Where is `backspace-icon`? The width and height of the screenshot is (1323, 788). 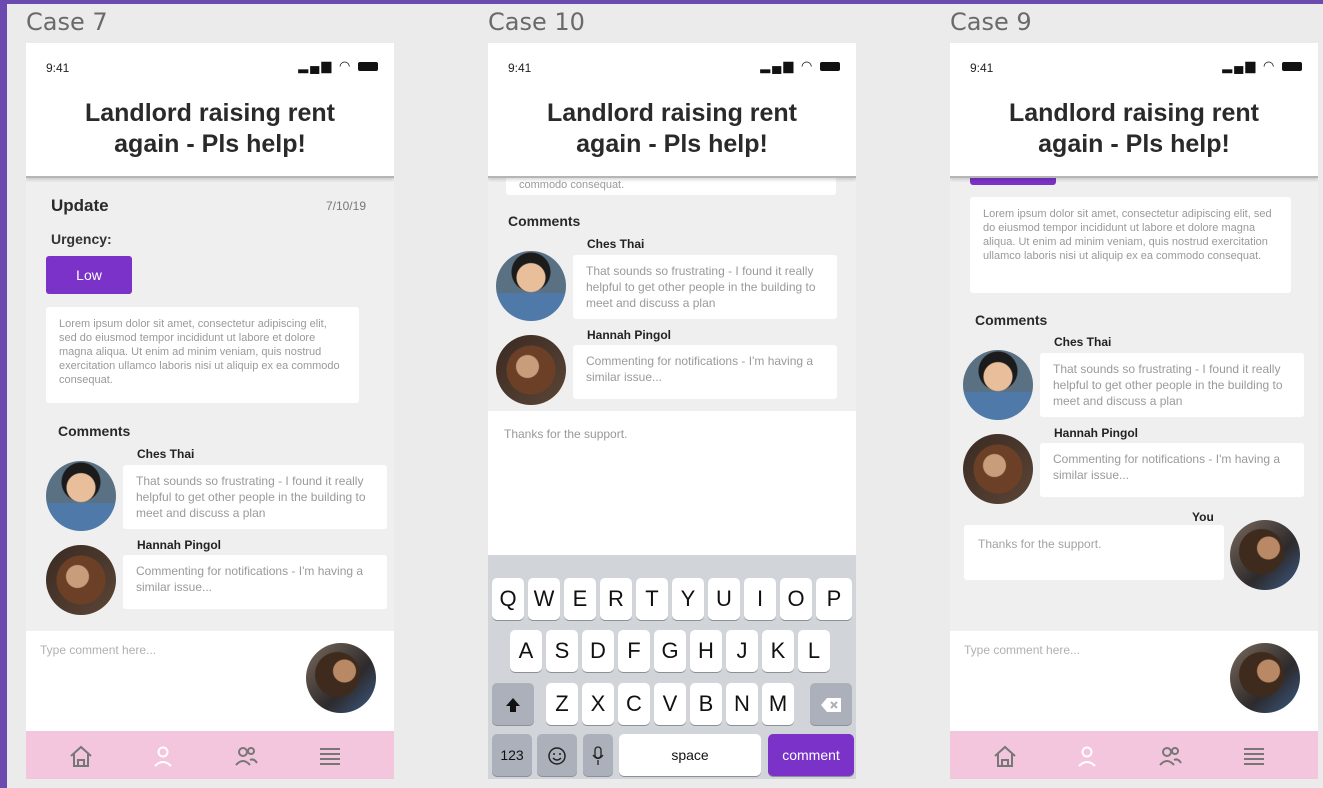 backspace-icon is located at coordinates (831, 705).